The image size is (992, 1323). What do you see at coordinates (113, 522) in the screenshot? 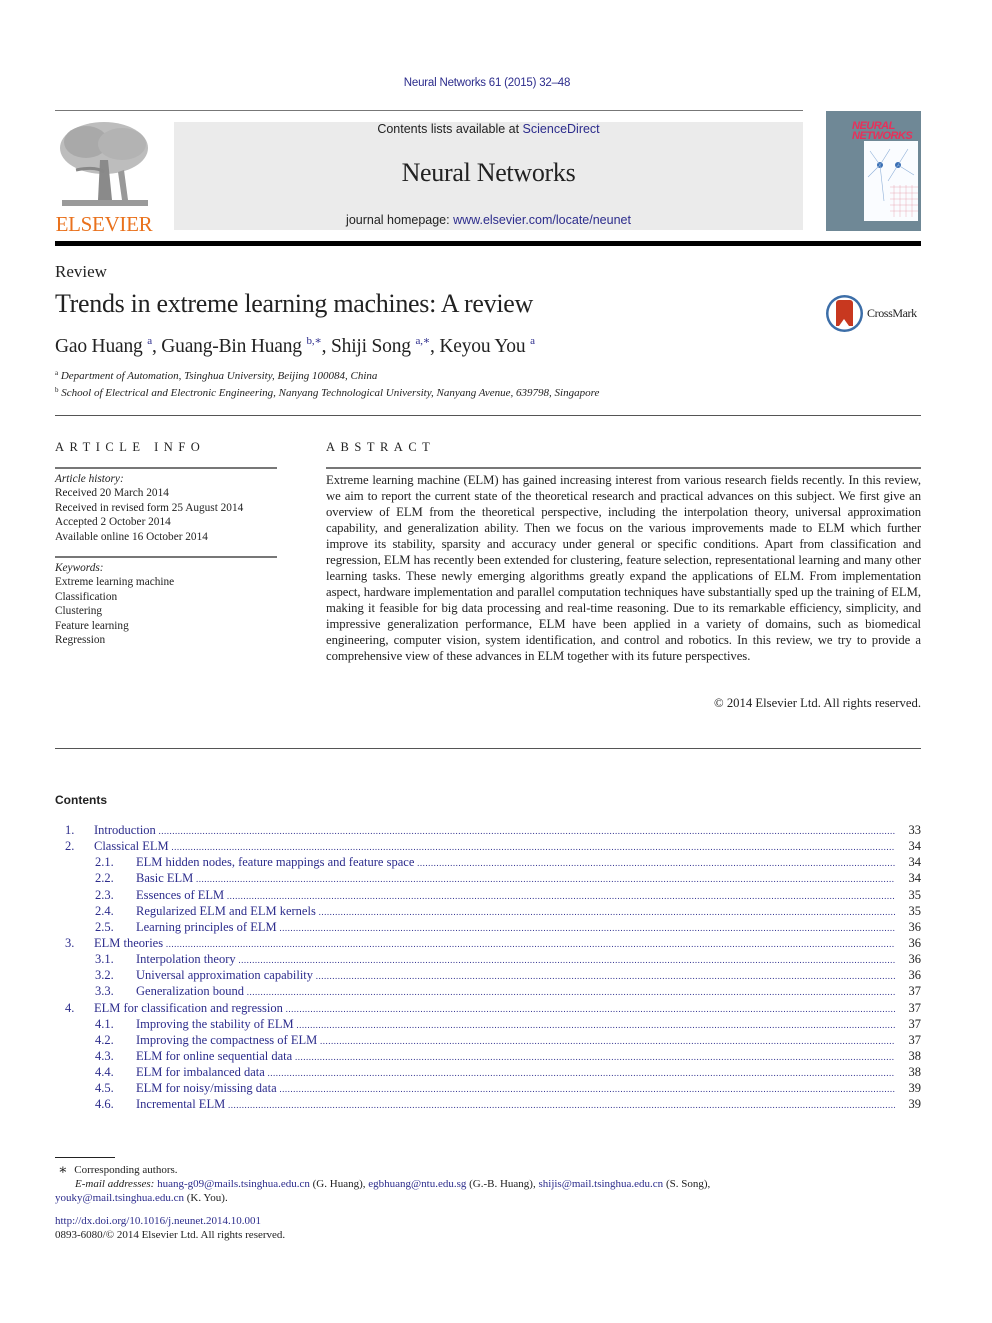
I see `history-item: Accepted 2 October 2014` at bounding box center [113, 522].